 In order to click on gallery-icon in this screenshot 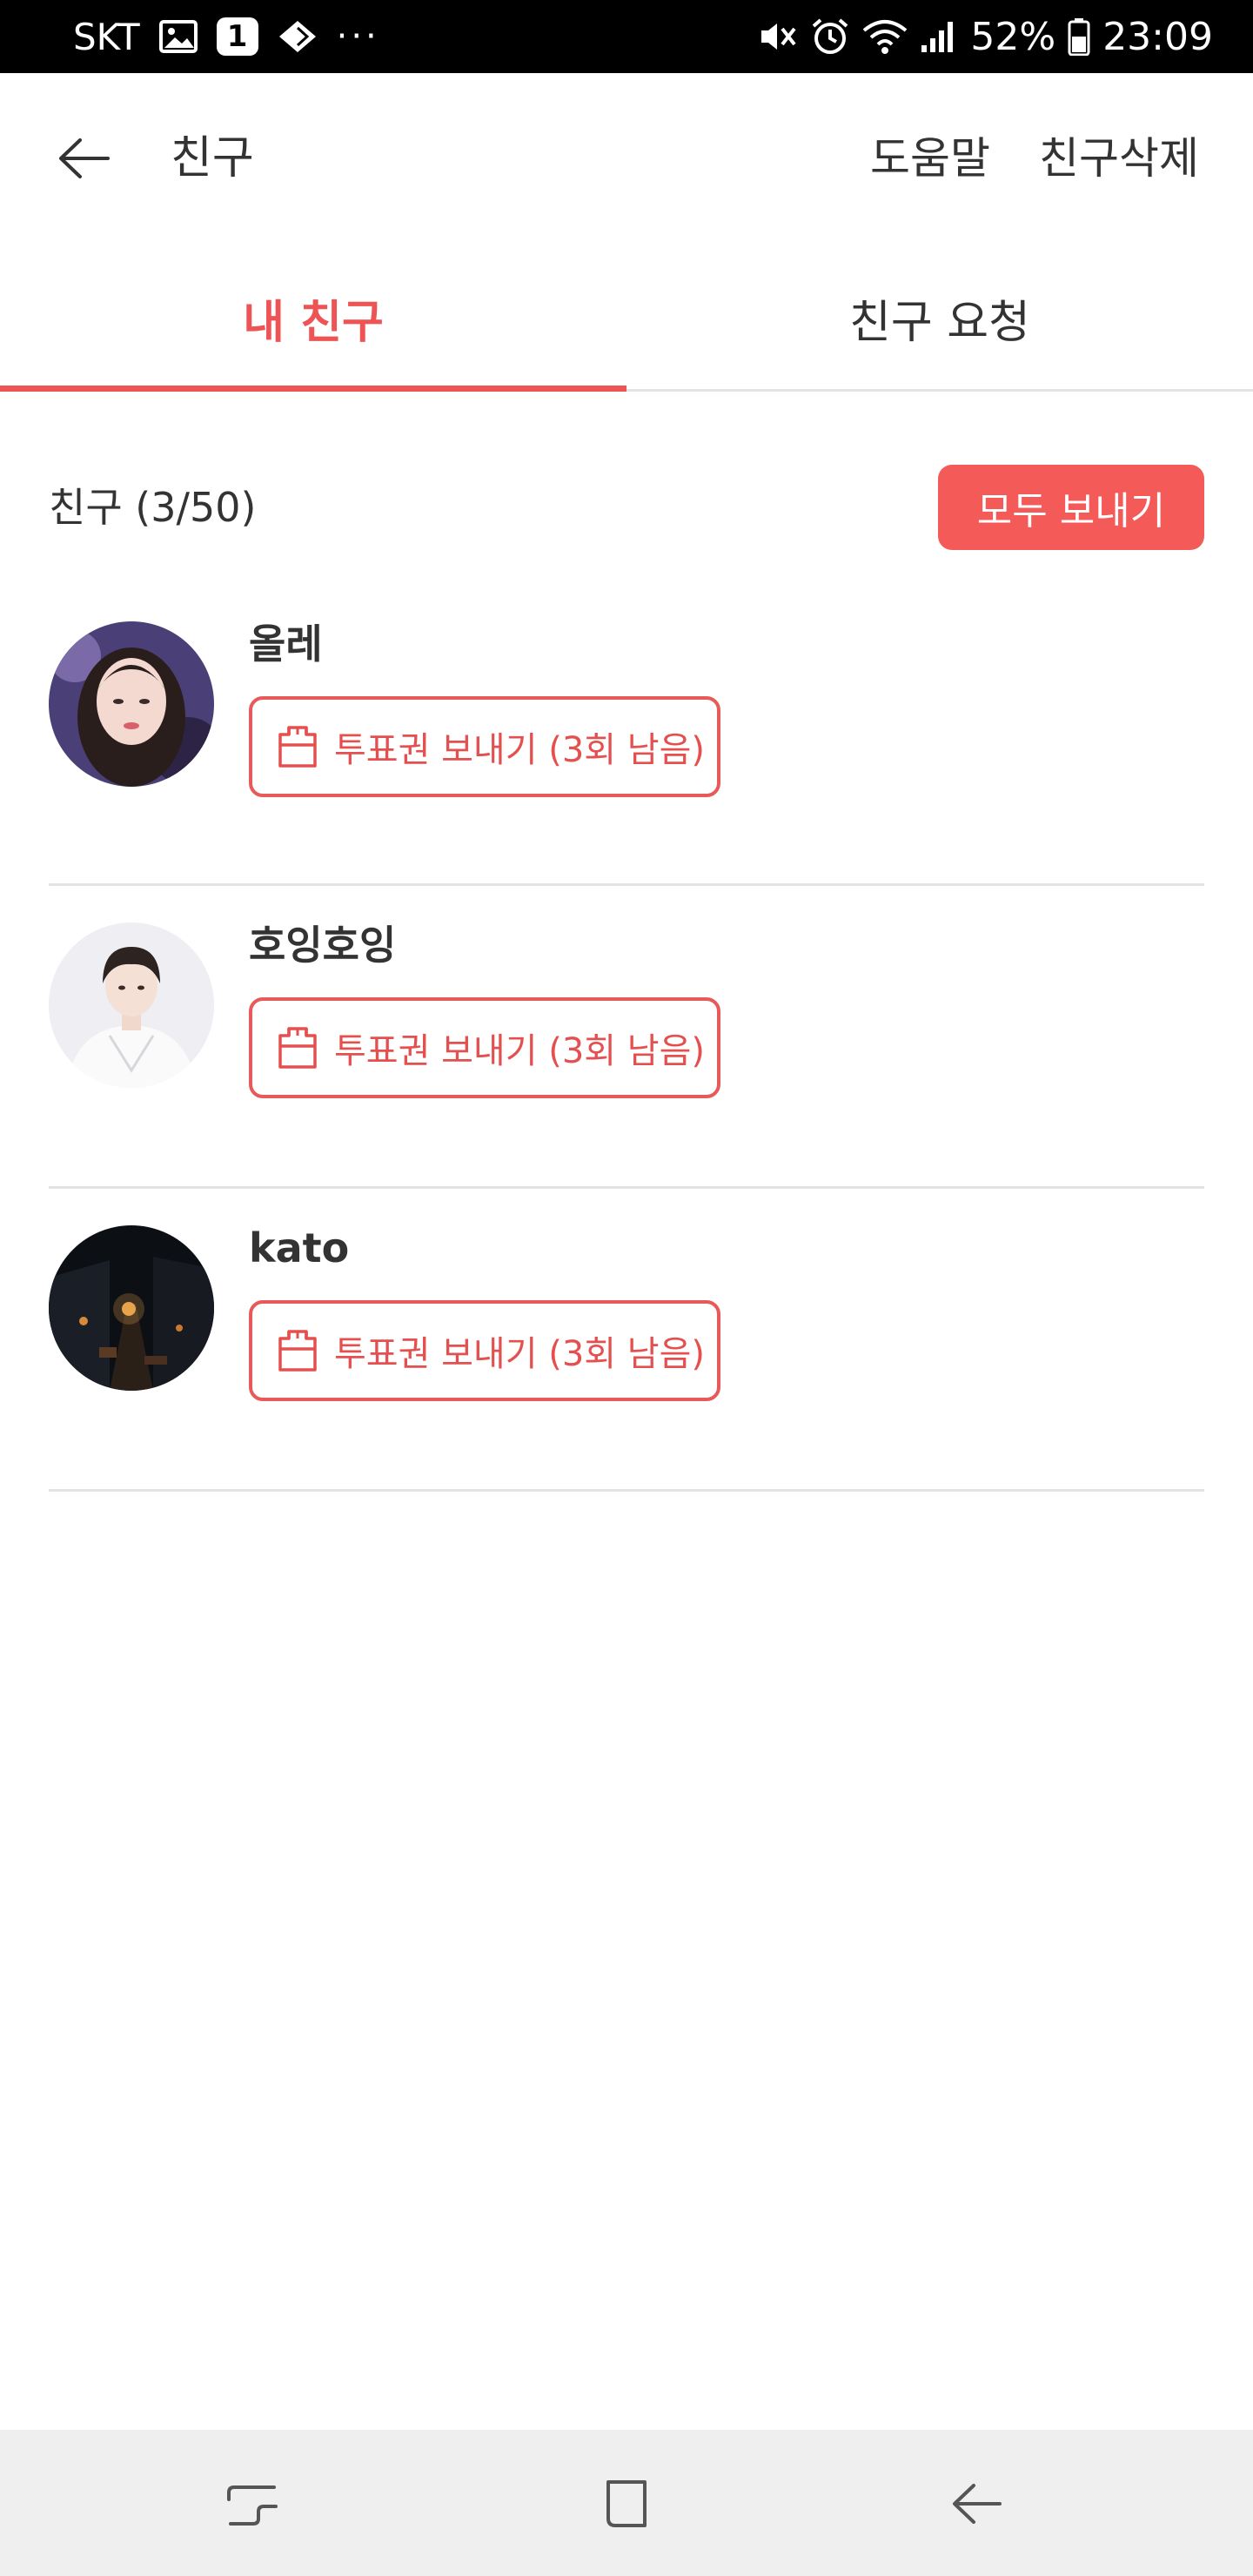, I will do `click(178, 37)`.